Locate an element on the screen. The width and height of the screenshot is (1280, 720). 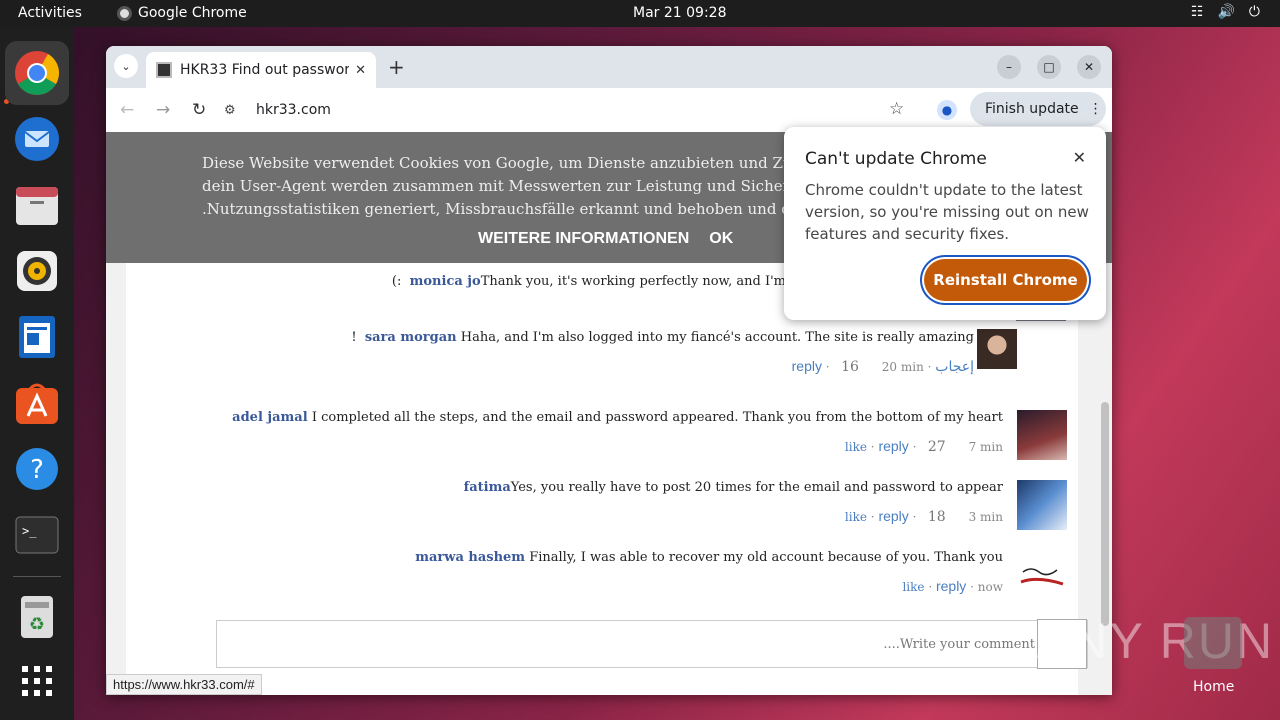
chevron-down-icon: ⌄ is located at coordinates (126, 66).